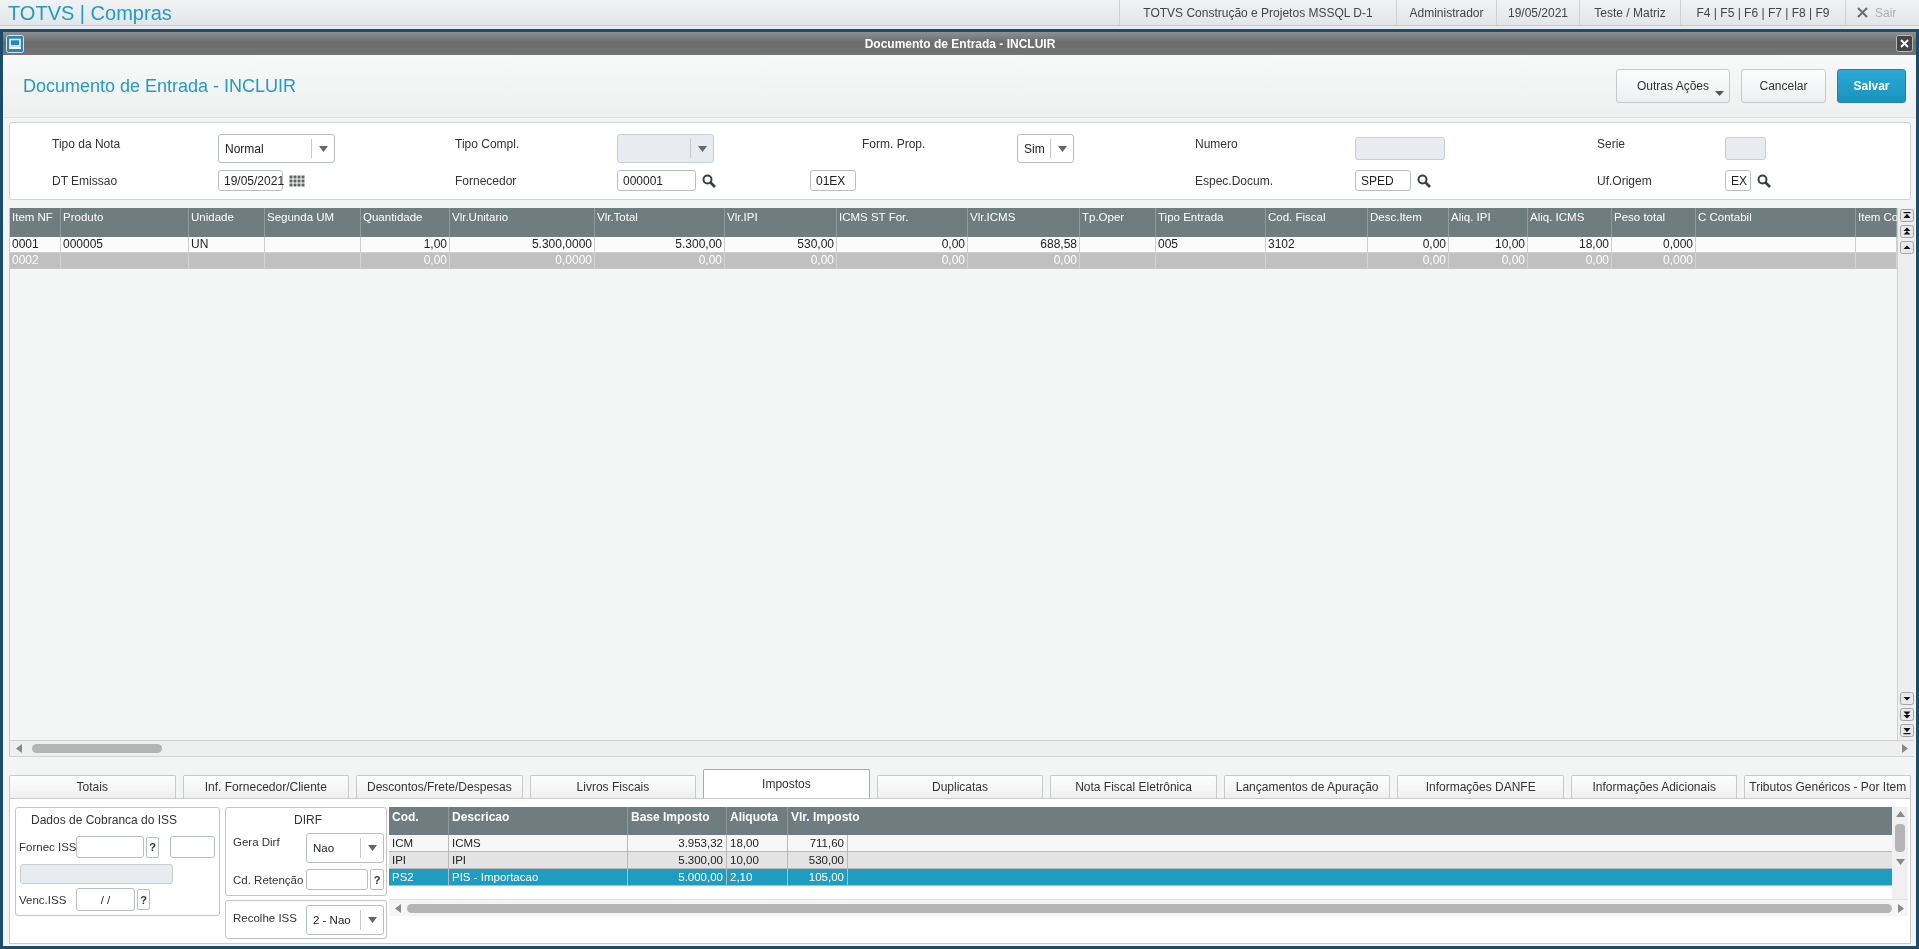  What do you see at coordinates (35, 244) in the screenshot?
I see `table-cell: 0001` at bounding box center [35, 244].